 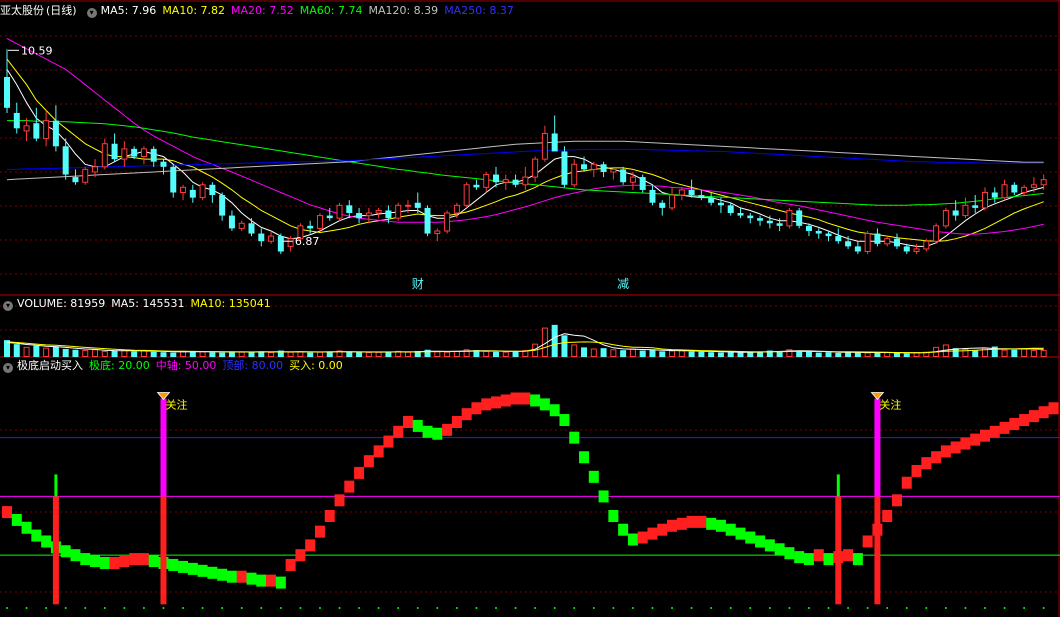 What do you see at coordinates (479, 10) in the screenshot?
I see `ma250-label: MA250: 8.37` at bounding box center [479, 10].